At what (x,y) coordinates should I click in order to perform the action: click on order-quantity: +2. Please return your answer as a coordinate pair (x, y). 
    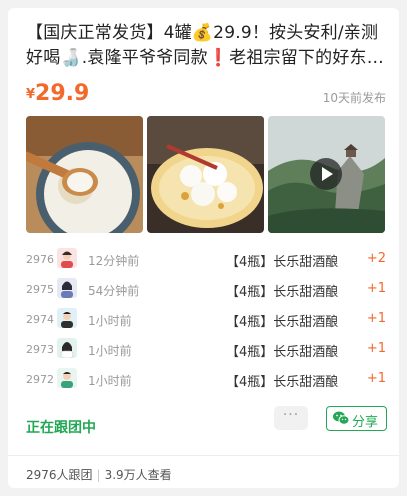
    Looking at the image, I should click on (376, 258).